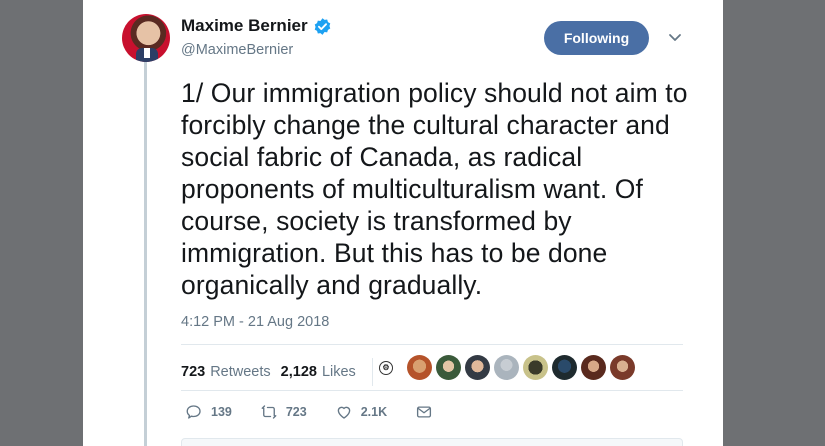 Image resolution: width=825 pixels, height=446 pixels. Describe the element at coordinates (338, 372) in the screenshot. I see `likes-label: Likes` at that location.